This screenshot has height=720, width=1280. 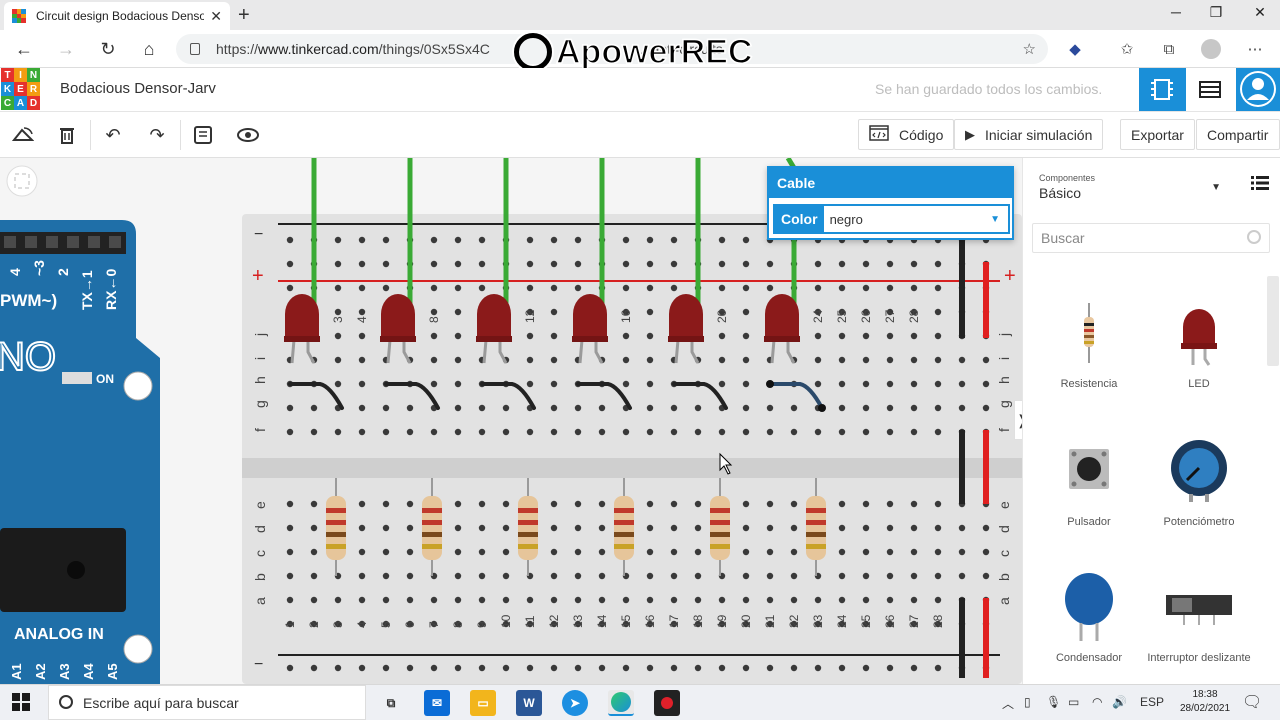 What do you see at coordinates (621, 703) in the screenshot?
I see `edge-browser-icon` at bounding box center [621, 703].